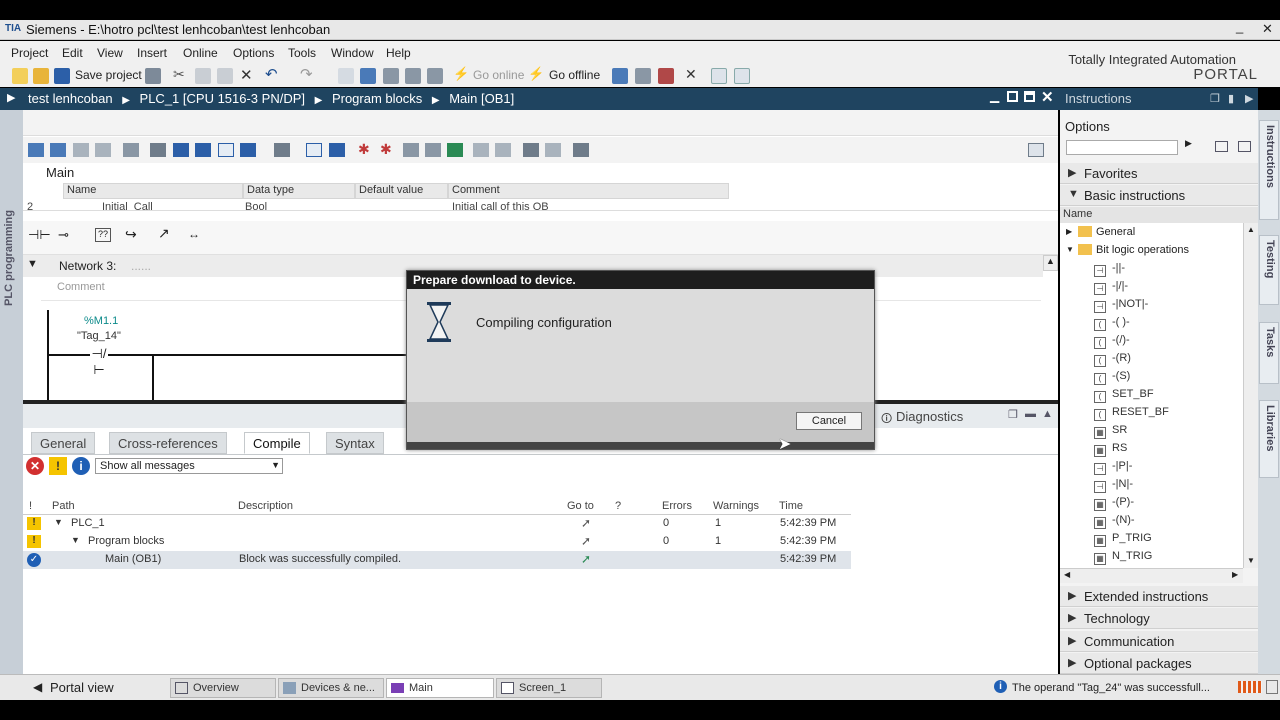 This screenshot has height=720, width=1280. What do you see at coordinates (181, 150) in the screenshot?
I see `close-all-networks-icon` at bounding box center [181, 150].